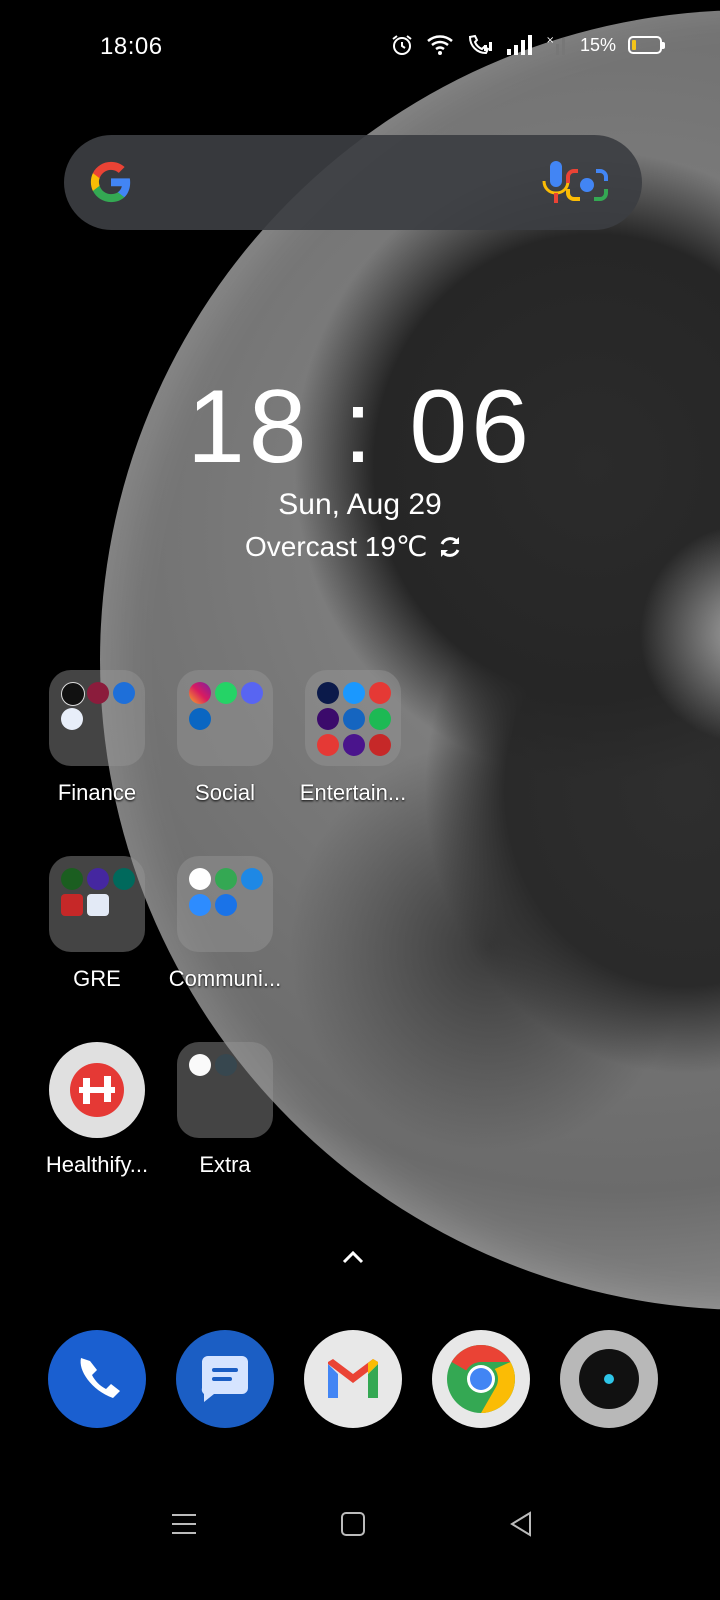 This screenshot has width=720, height=1600. What do you see at coordinates (360, 504) in the screenshot?
I see `clock-date: Sun, Aug 29` at bounding box center [360, 504].